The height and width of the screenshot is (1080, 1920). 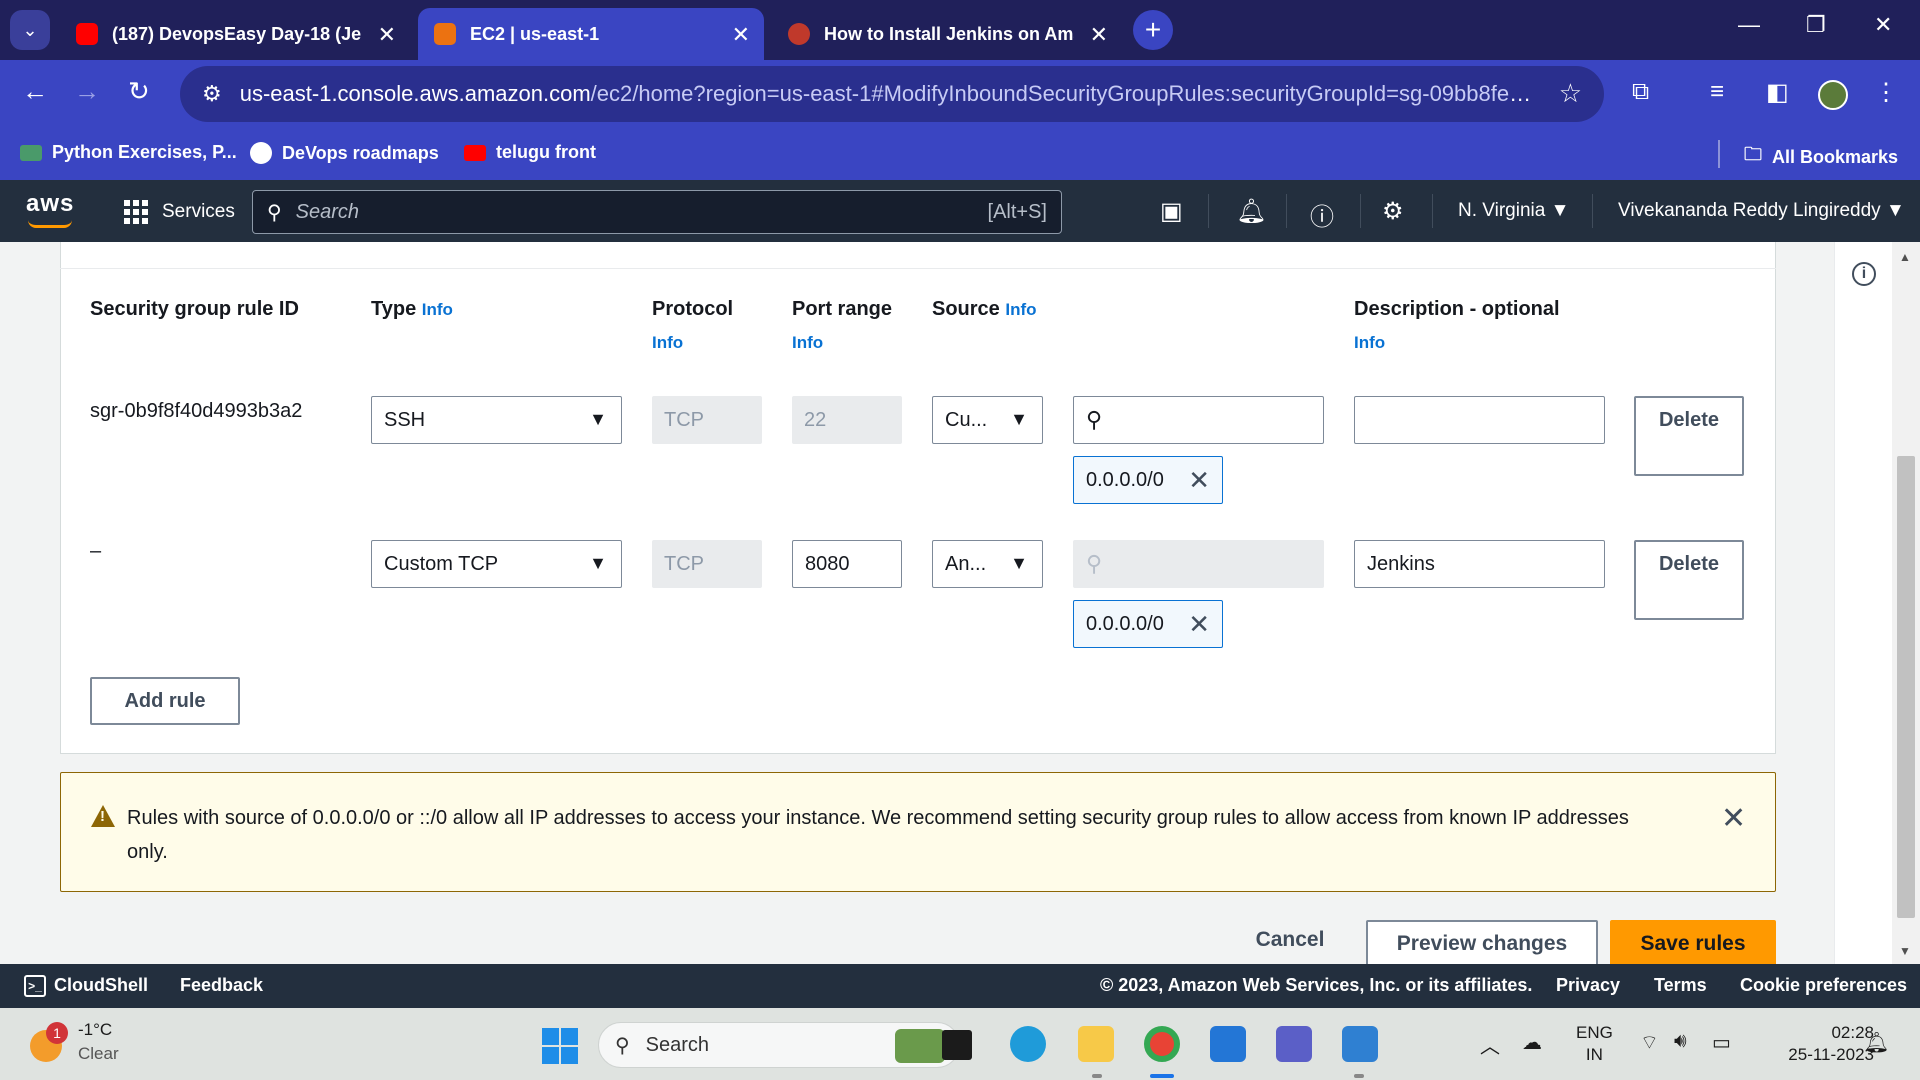 What do you see at coordinates (1094, 563) in the screenshot?
I see `search-icon: ⚲` at bounding box center [1094, 563].